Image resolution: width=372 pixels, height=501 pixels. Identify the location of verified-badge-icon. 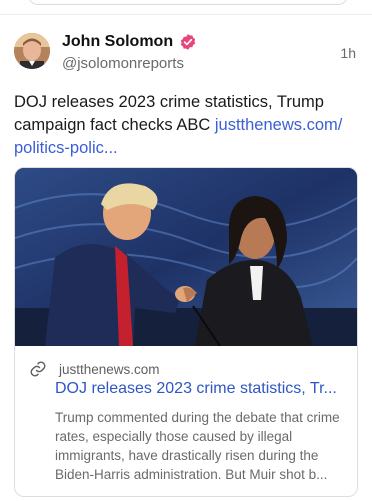
(188, 42).